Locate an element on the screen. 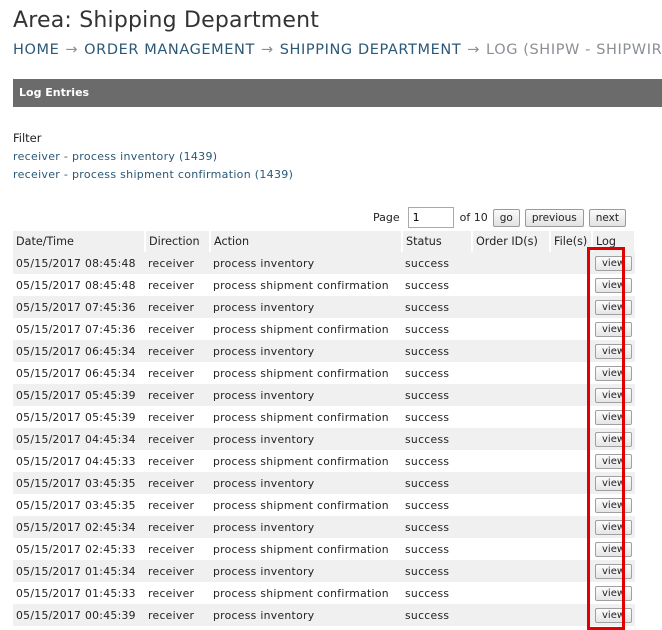  cell-datetime: 05/15/2017 03:45:35 is located at coordinates (76, 505).